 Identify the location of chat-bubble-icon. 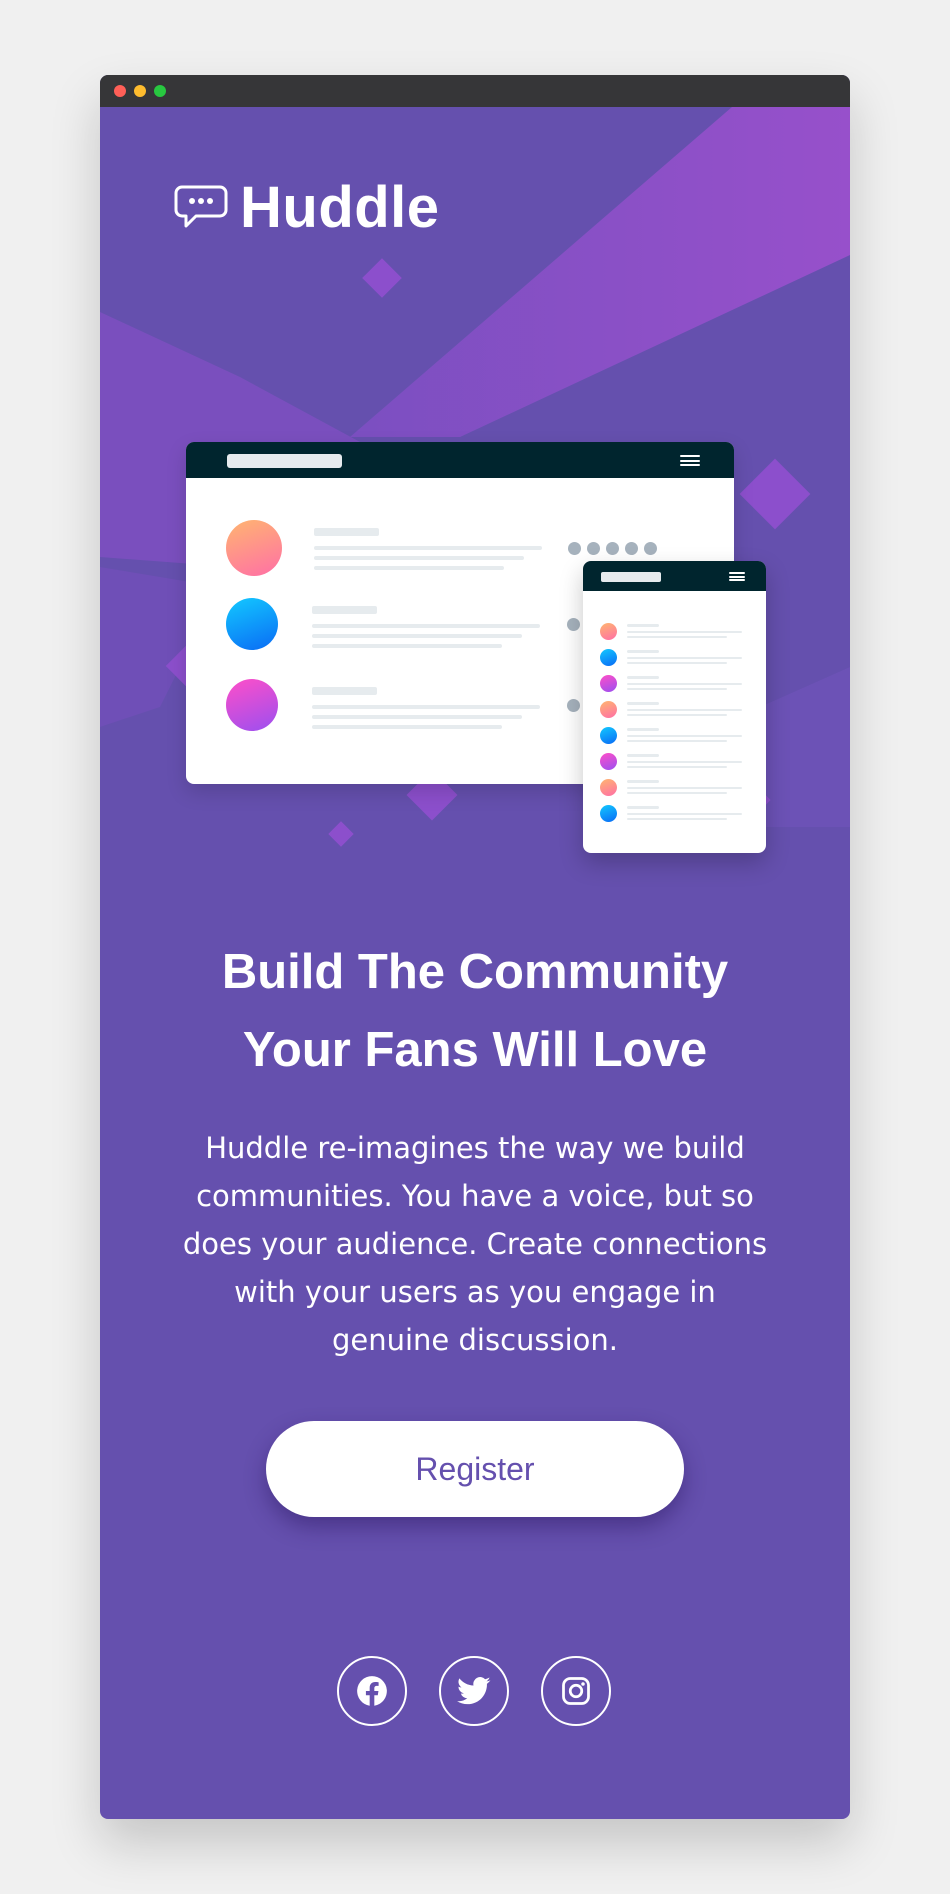
(201, 206).